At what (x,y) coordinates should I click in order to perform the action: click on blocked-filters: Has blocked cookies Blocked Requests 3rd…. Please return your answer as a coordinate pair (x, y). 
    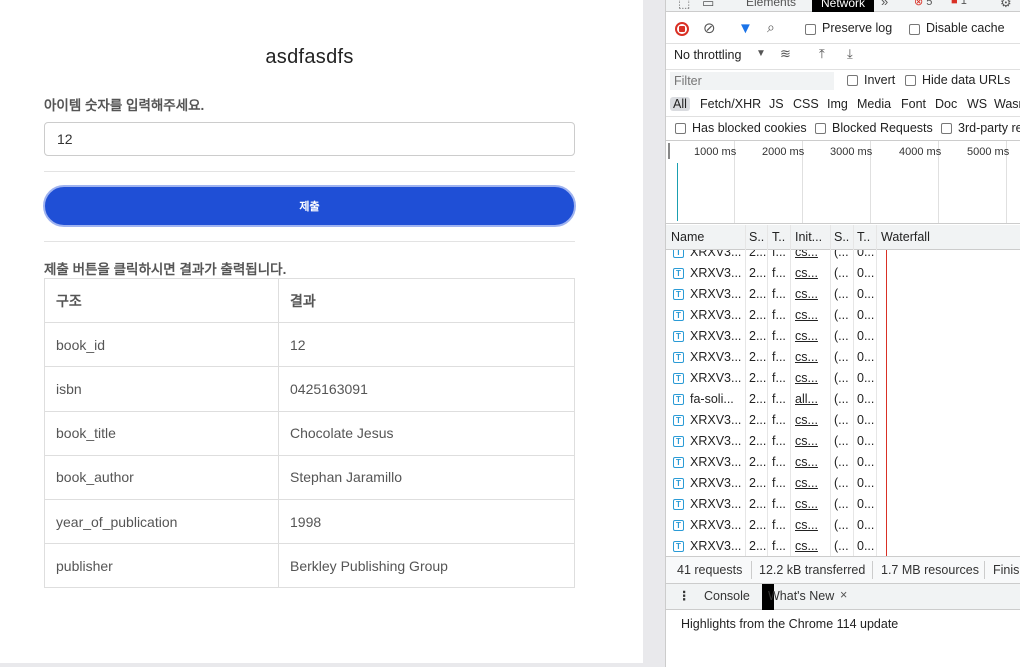
    Looking at the image, I should click on (843, 129).